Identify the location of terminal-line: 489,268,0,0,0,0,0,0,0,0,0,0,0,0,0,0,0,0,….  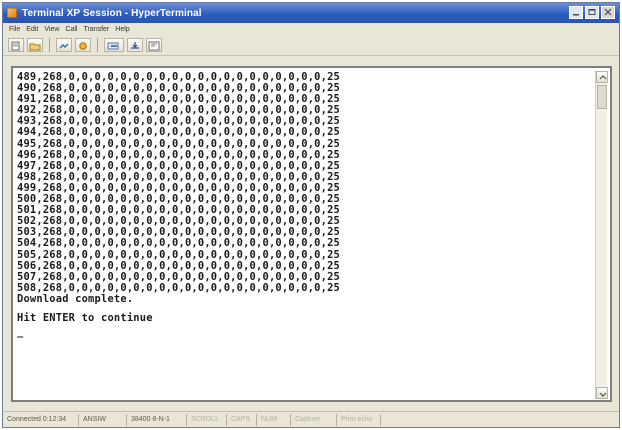
(179, 77).